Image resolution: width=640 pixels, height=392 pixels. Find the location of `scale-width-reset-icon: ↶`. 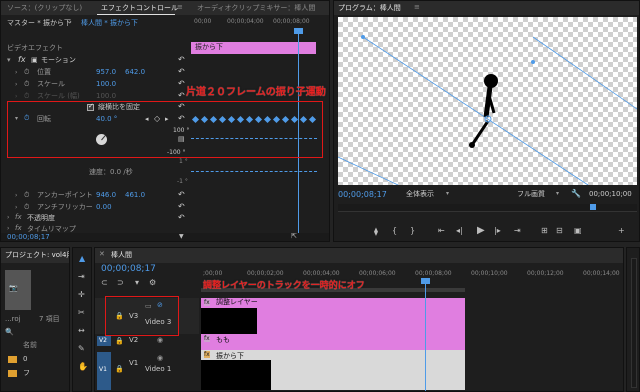

scale-width-reset-icon: ↶ is located at coordinates (181, 95).